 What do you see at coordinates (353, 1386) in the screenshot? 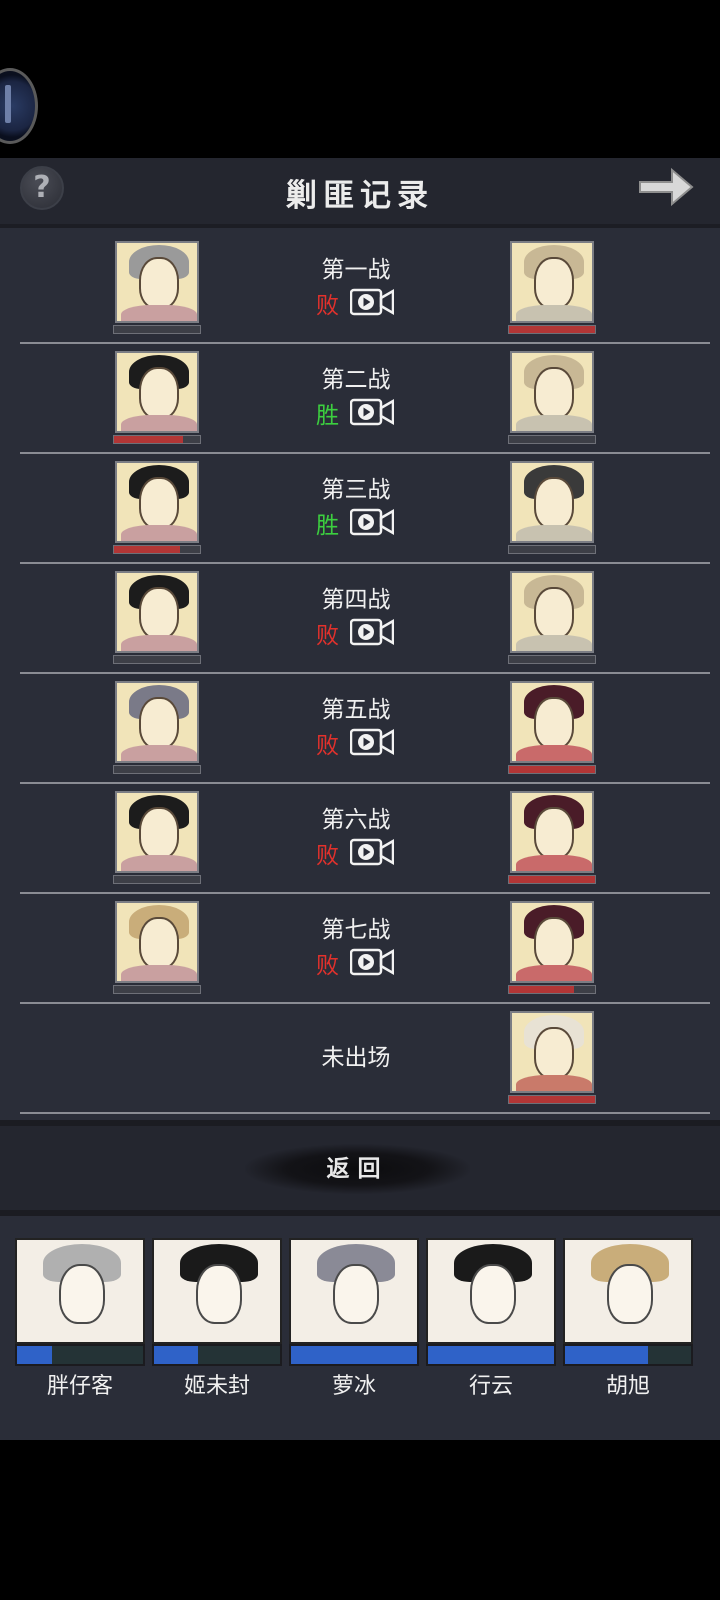
I see `member-name: 萝冰` at bounding box center [353, 1386].